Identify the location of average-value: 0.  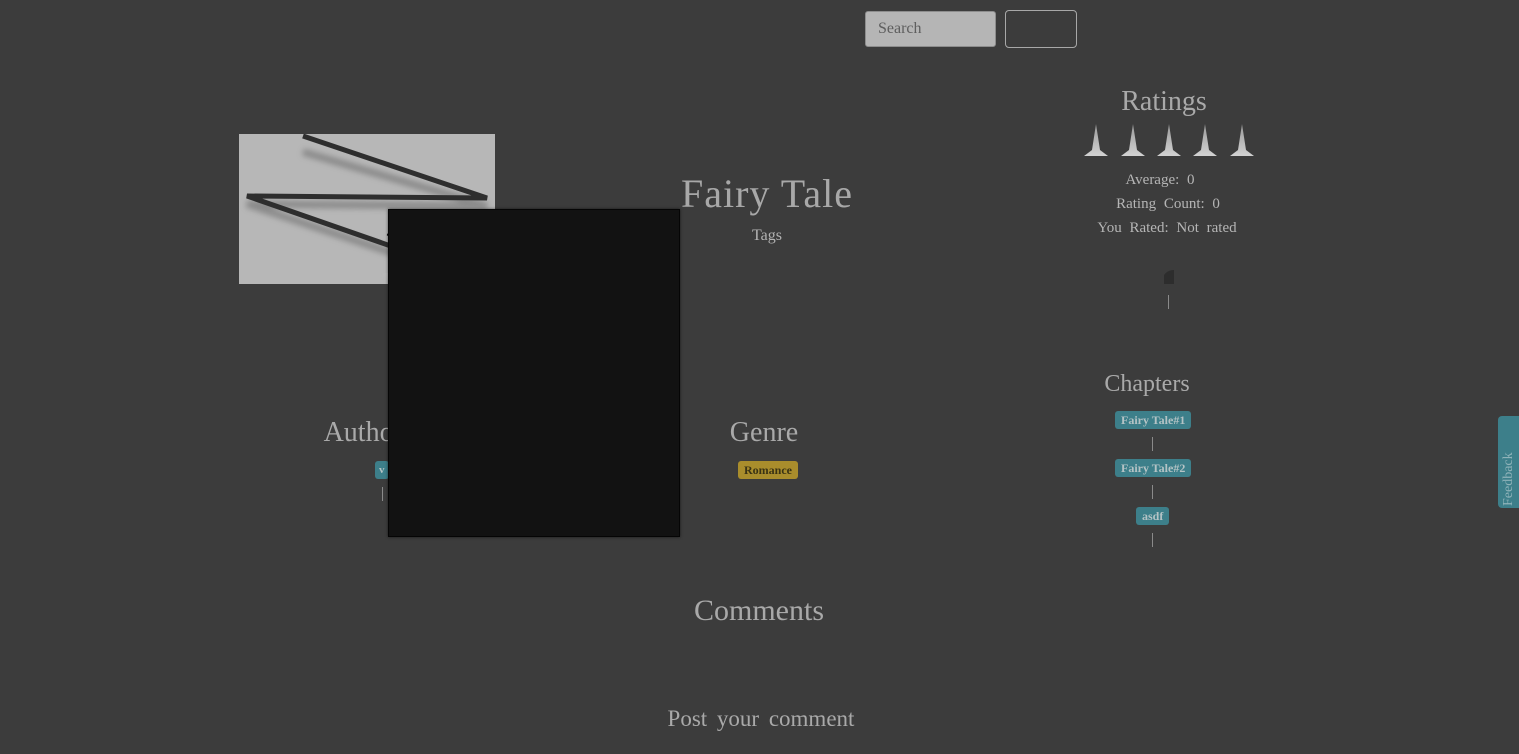
(1191, 180).